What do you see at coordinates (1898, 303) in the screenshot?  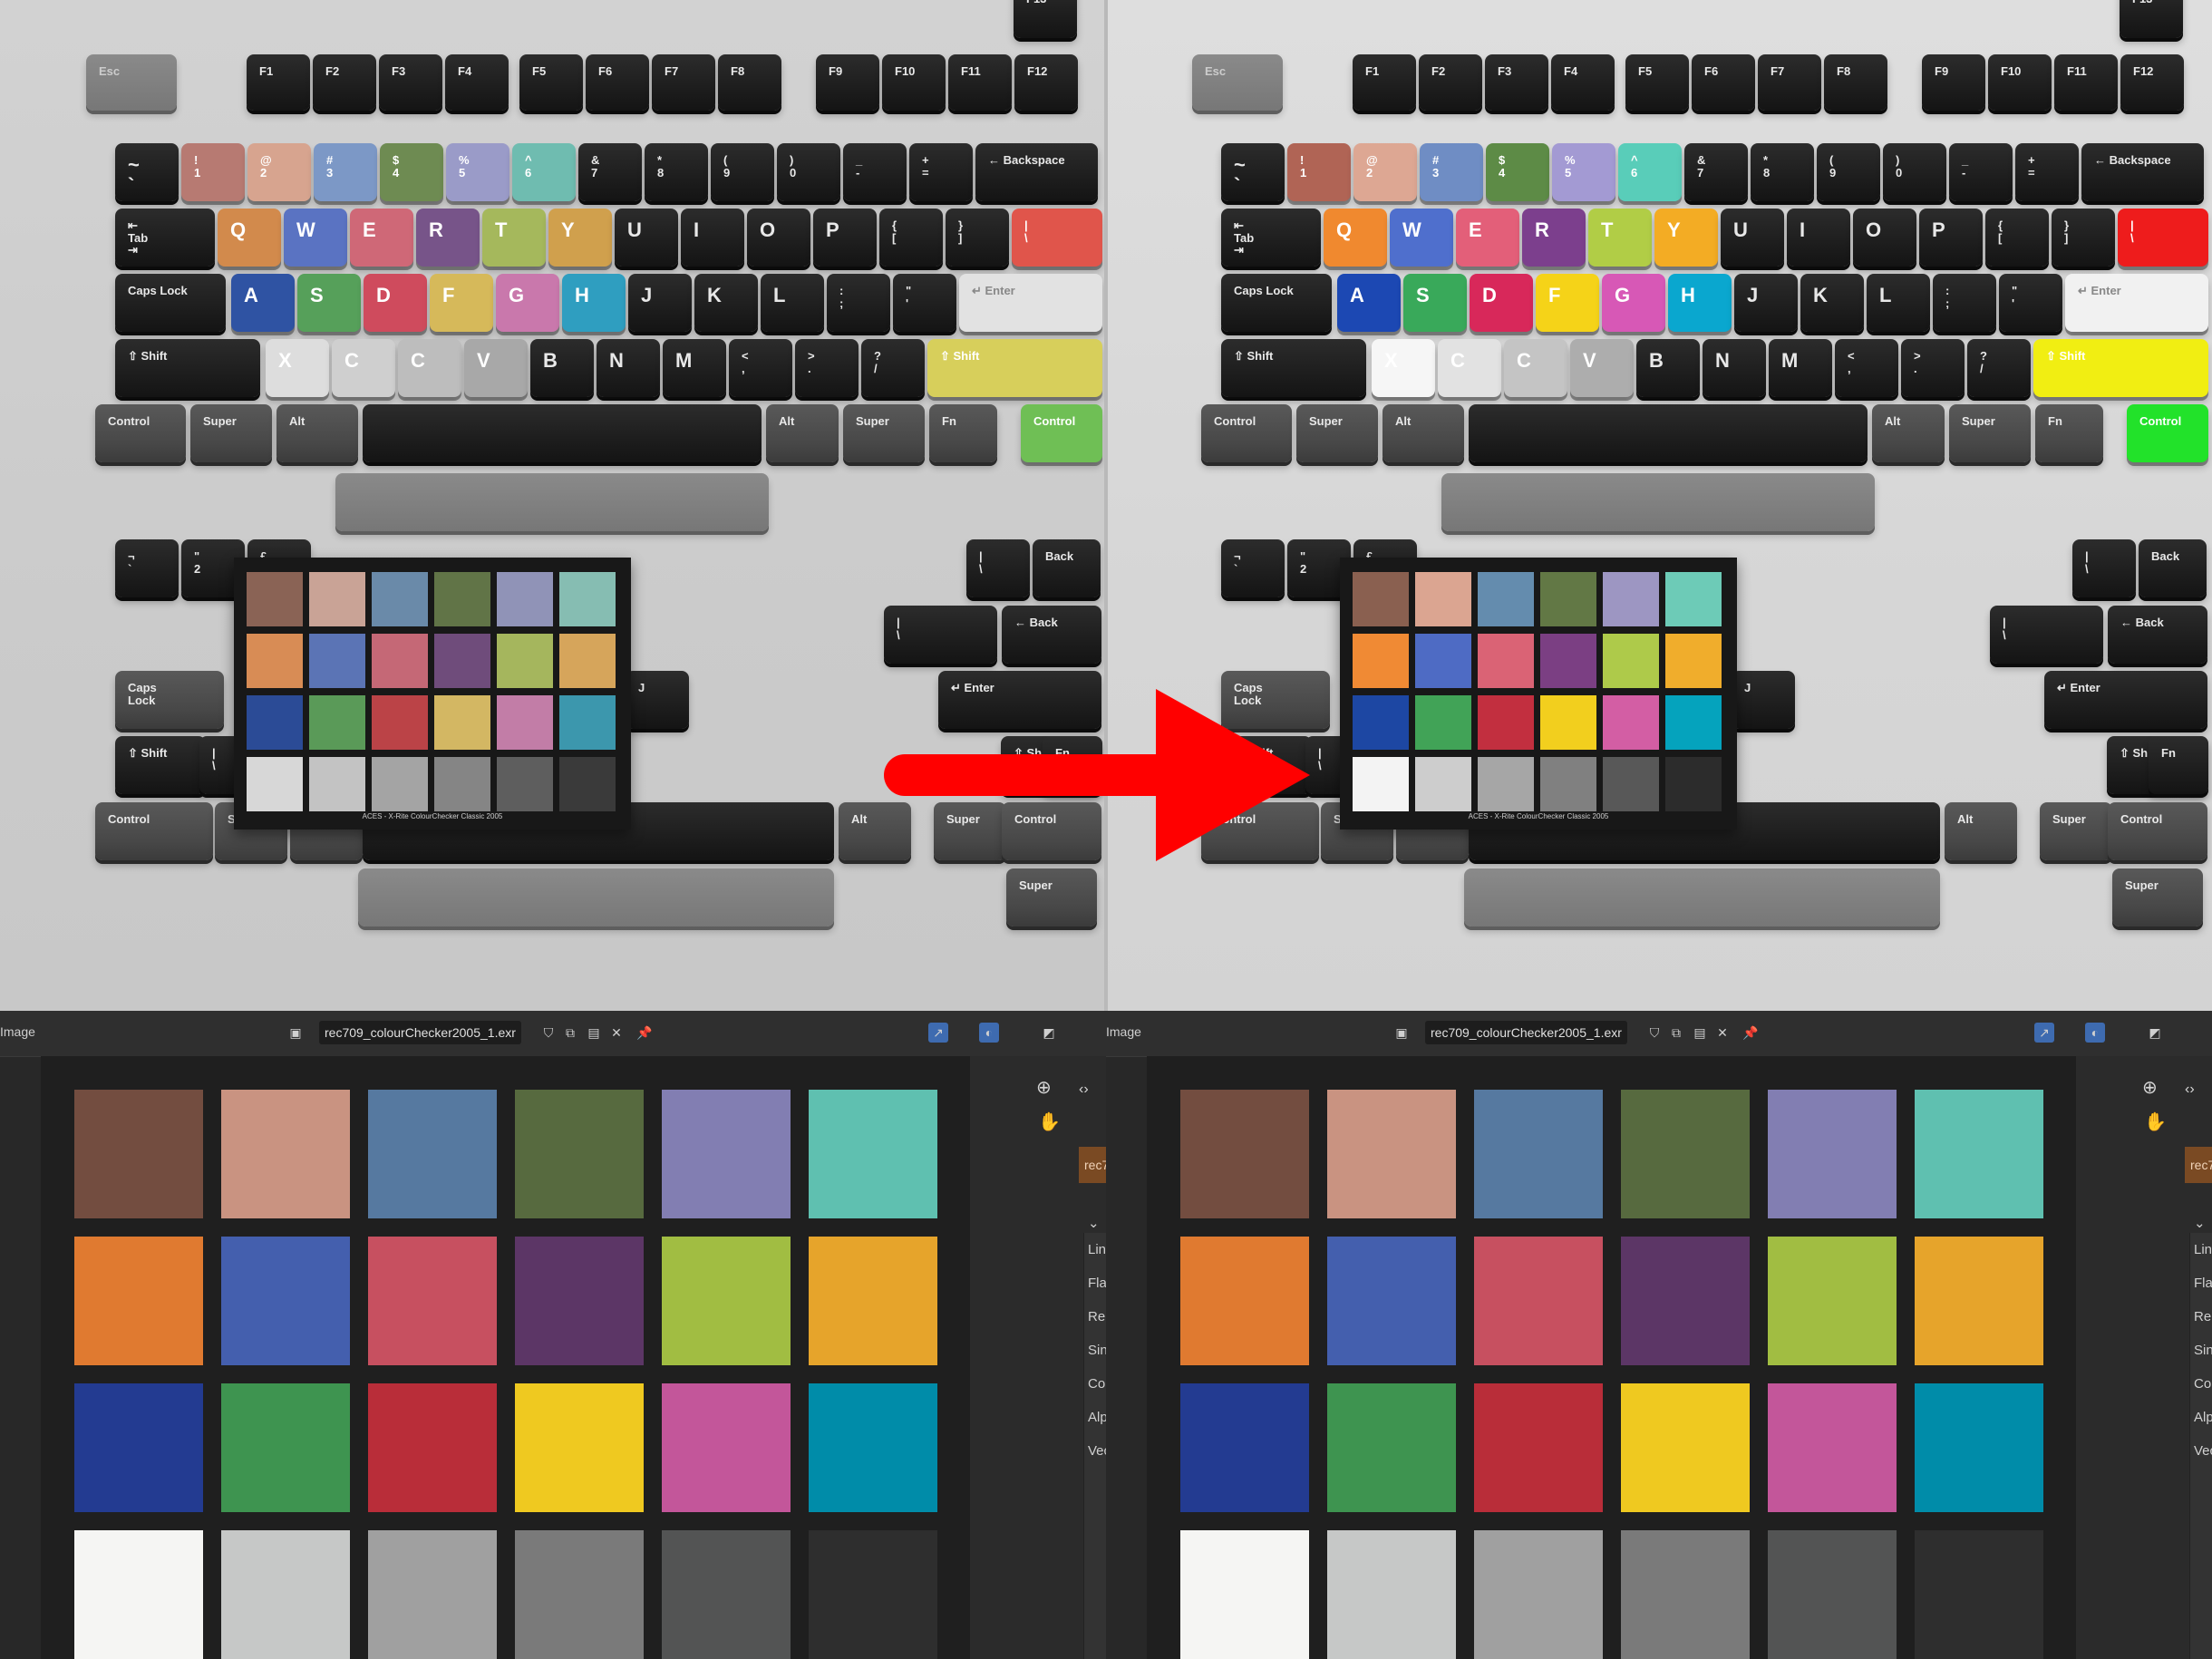 I see `key-l: L` at bounding box center [1898, 303].